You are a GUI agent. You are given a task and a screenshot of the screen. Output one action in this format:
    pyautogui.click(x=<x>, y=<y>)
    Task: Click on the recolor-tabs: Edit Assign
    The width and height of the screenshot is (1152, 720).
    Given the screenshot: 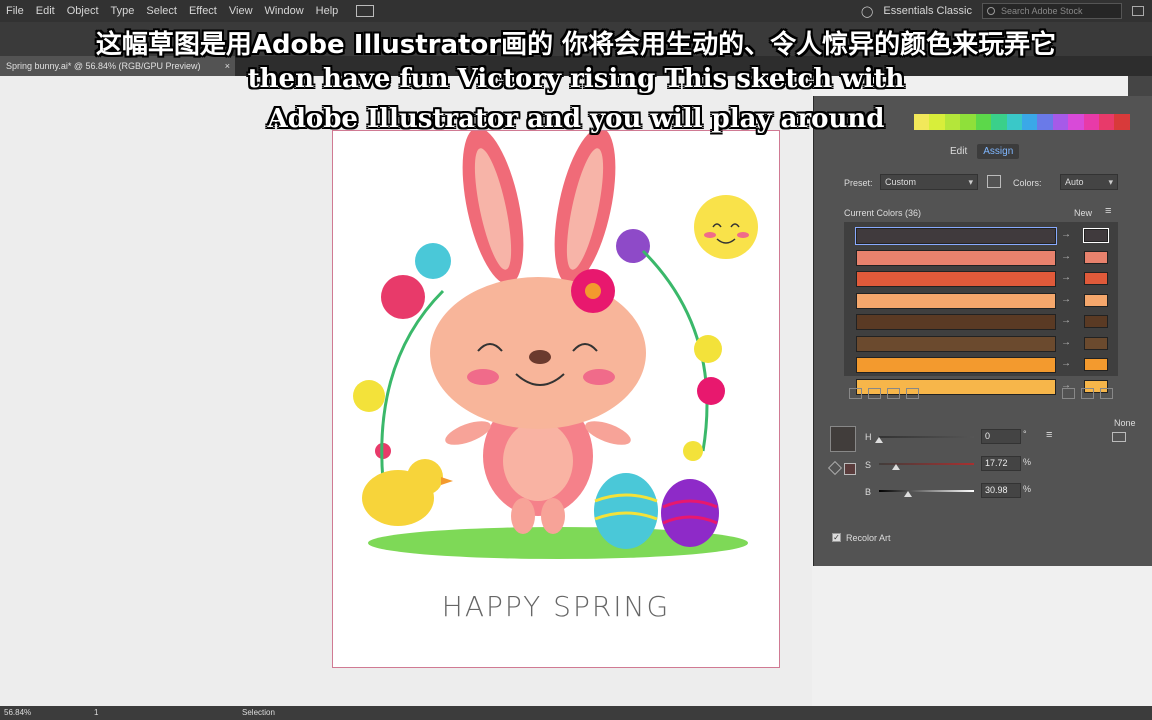 What is the action you would take?
    pyautogui.click(x=982, y=151)
    